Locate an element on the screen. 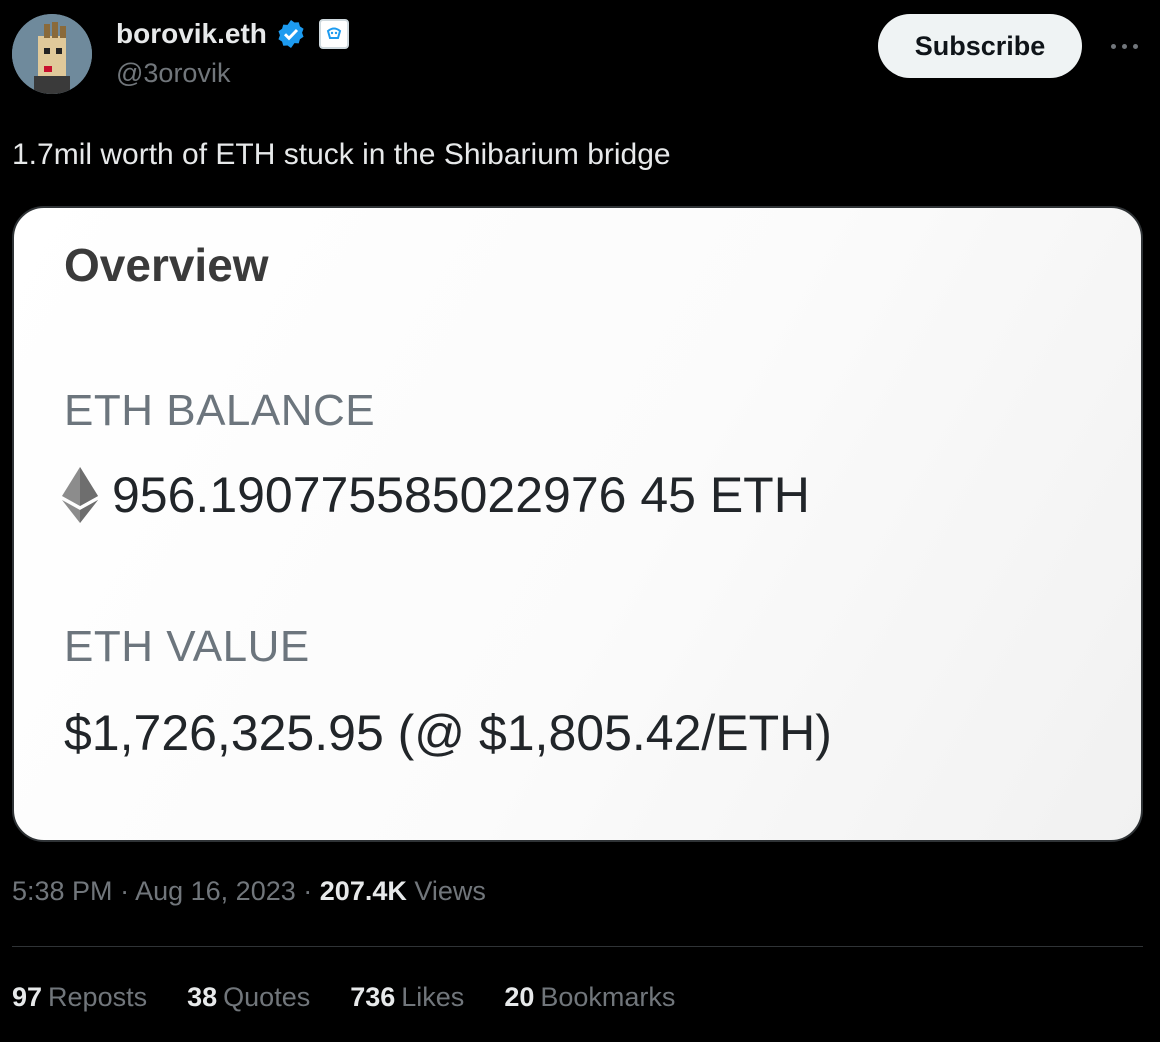 This screenshot has width=1160, height=1042. affiliation-badge-icon is located at coordinates (333, 34).